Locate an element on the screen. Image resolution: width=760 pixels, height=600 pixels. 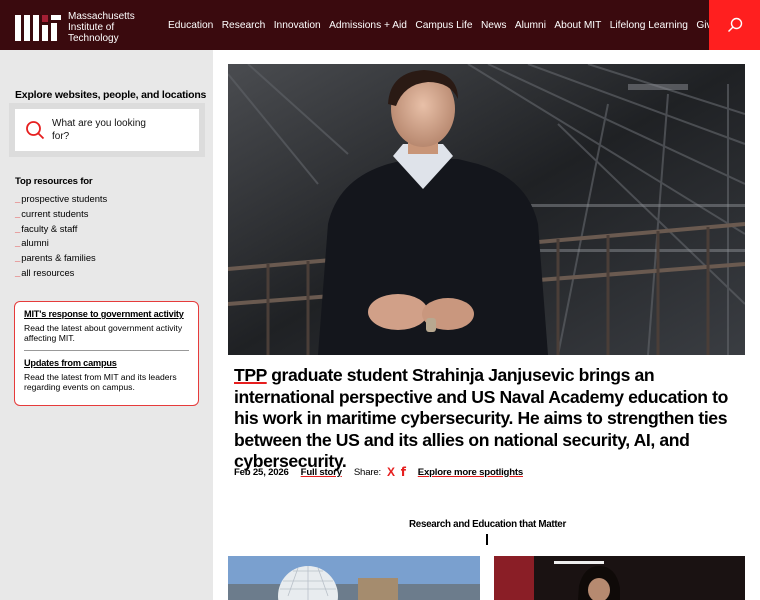
facebook-share-icon: f is located at coordinates (403, 472).